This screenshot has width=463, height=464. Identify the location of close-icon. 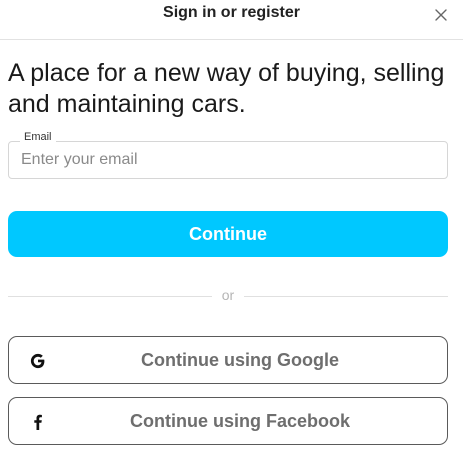
(441, 15).